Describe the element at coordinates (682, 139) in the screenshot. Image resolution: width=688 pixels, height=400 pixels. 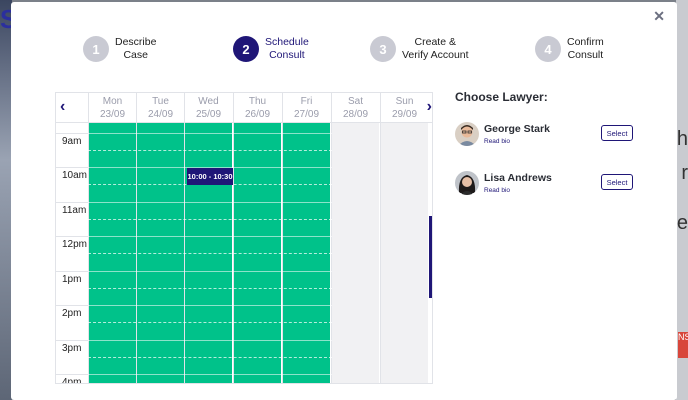
I see `backdrop-text: h` at that location.